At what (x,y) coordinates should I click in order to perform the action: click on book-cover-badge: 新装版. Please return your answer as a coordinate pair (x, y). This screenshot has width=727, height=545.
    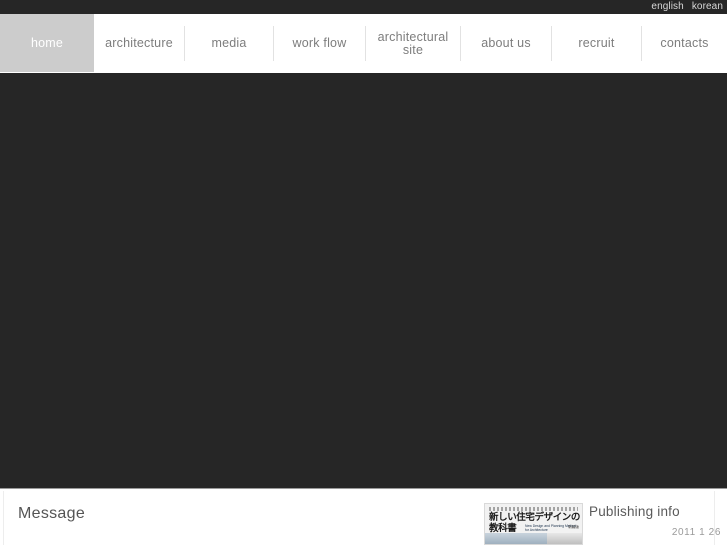
    Looking at the image, I should click on (573, 527).